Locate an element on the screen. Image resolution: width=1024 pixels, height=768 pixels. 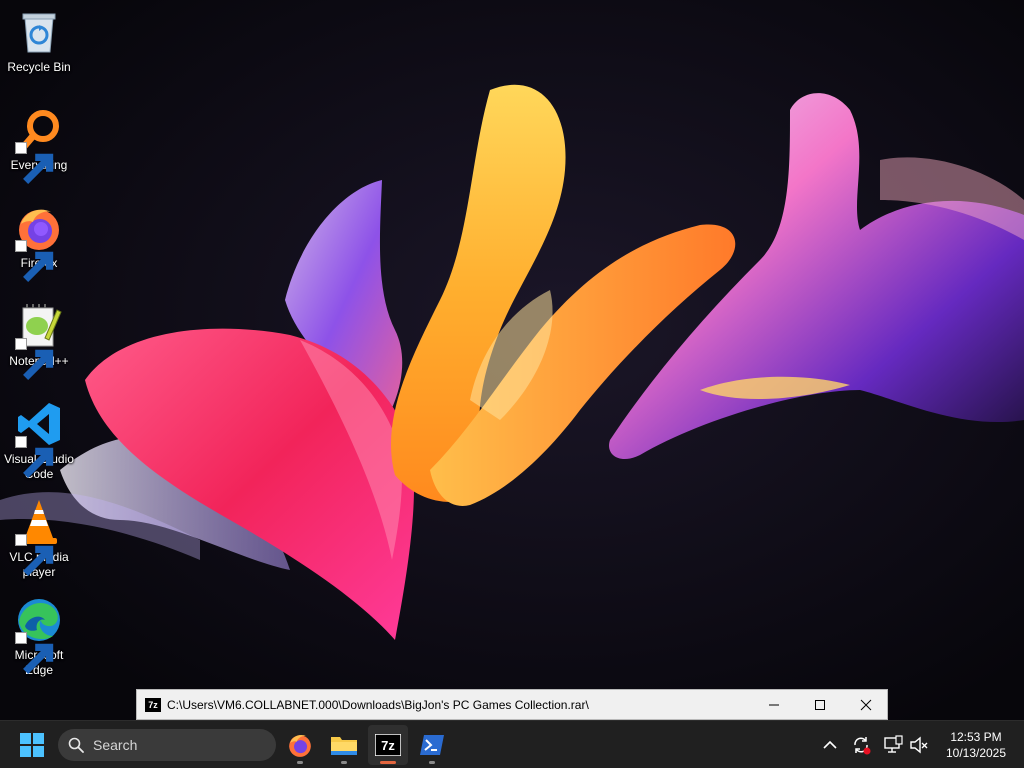
taskbar-app-powershell is located at coordinates (432, 745).